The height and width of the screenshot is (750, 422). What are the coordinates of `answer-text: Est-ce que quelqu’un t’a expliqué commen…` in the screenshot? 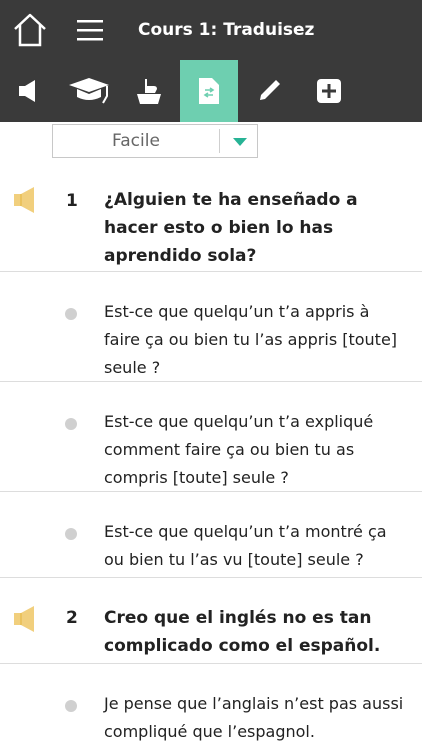 It's located at (239, 449).